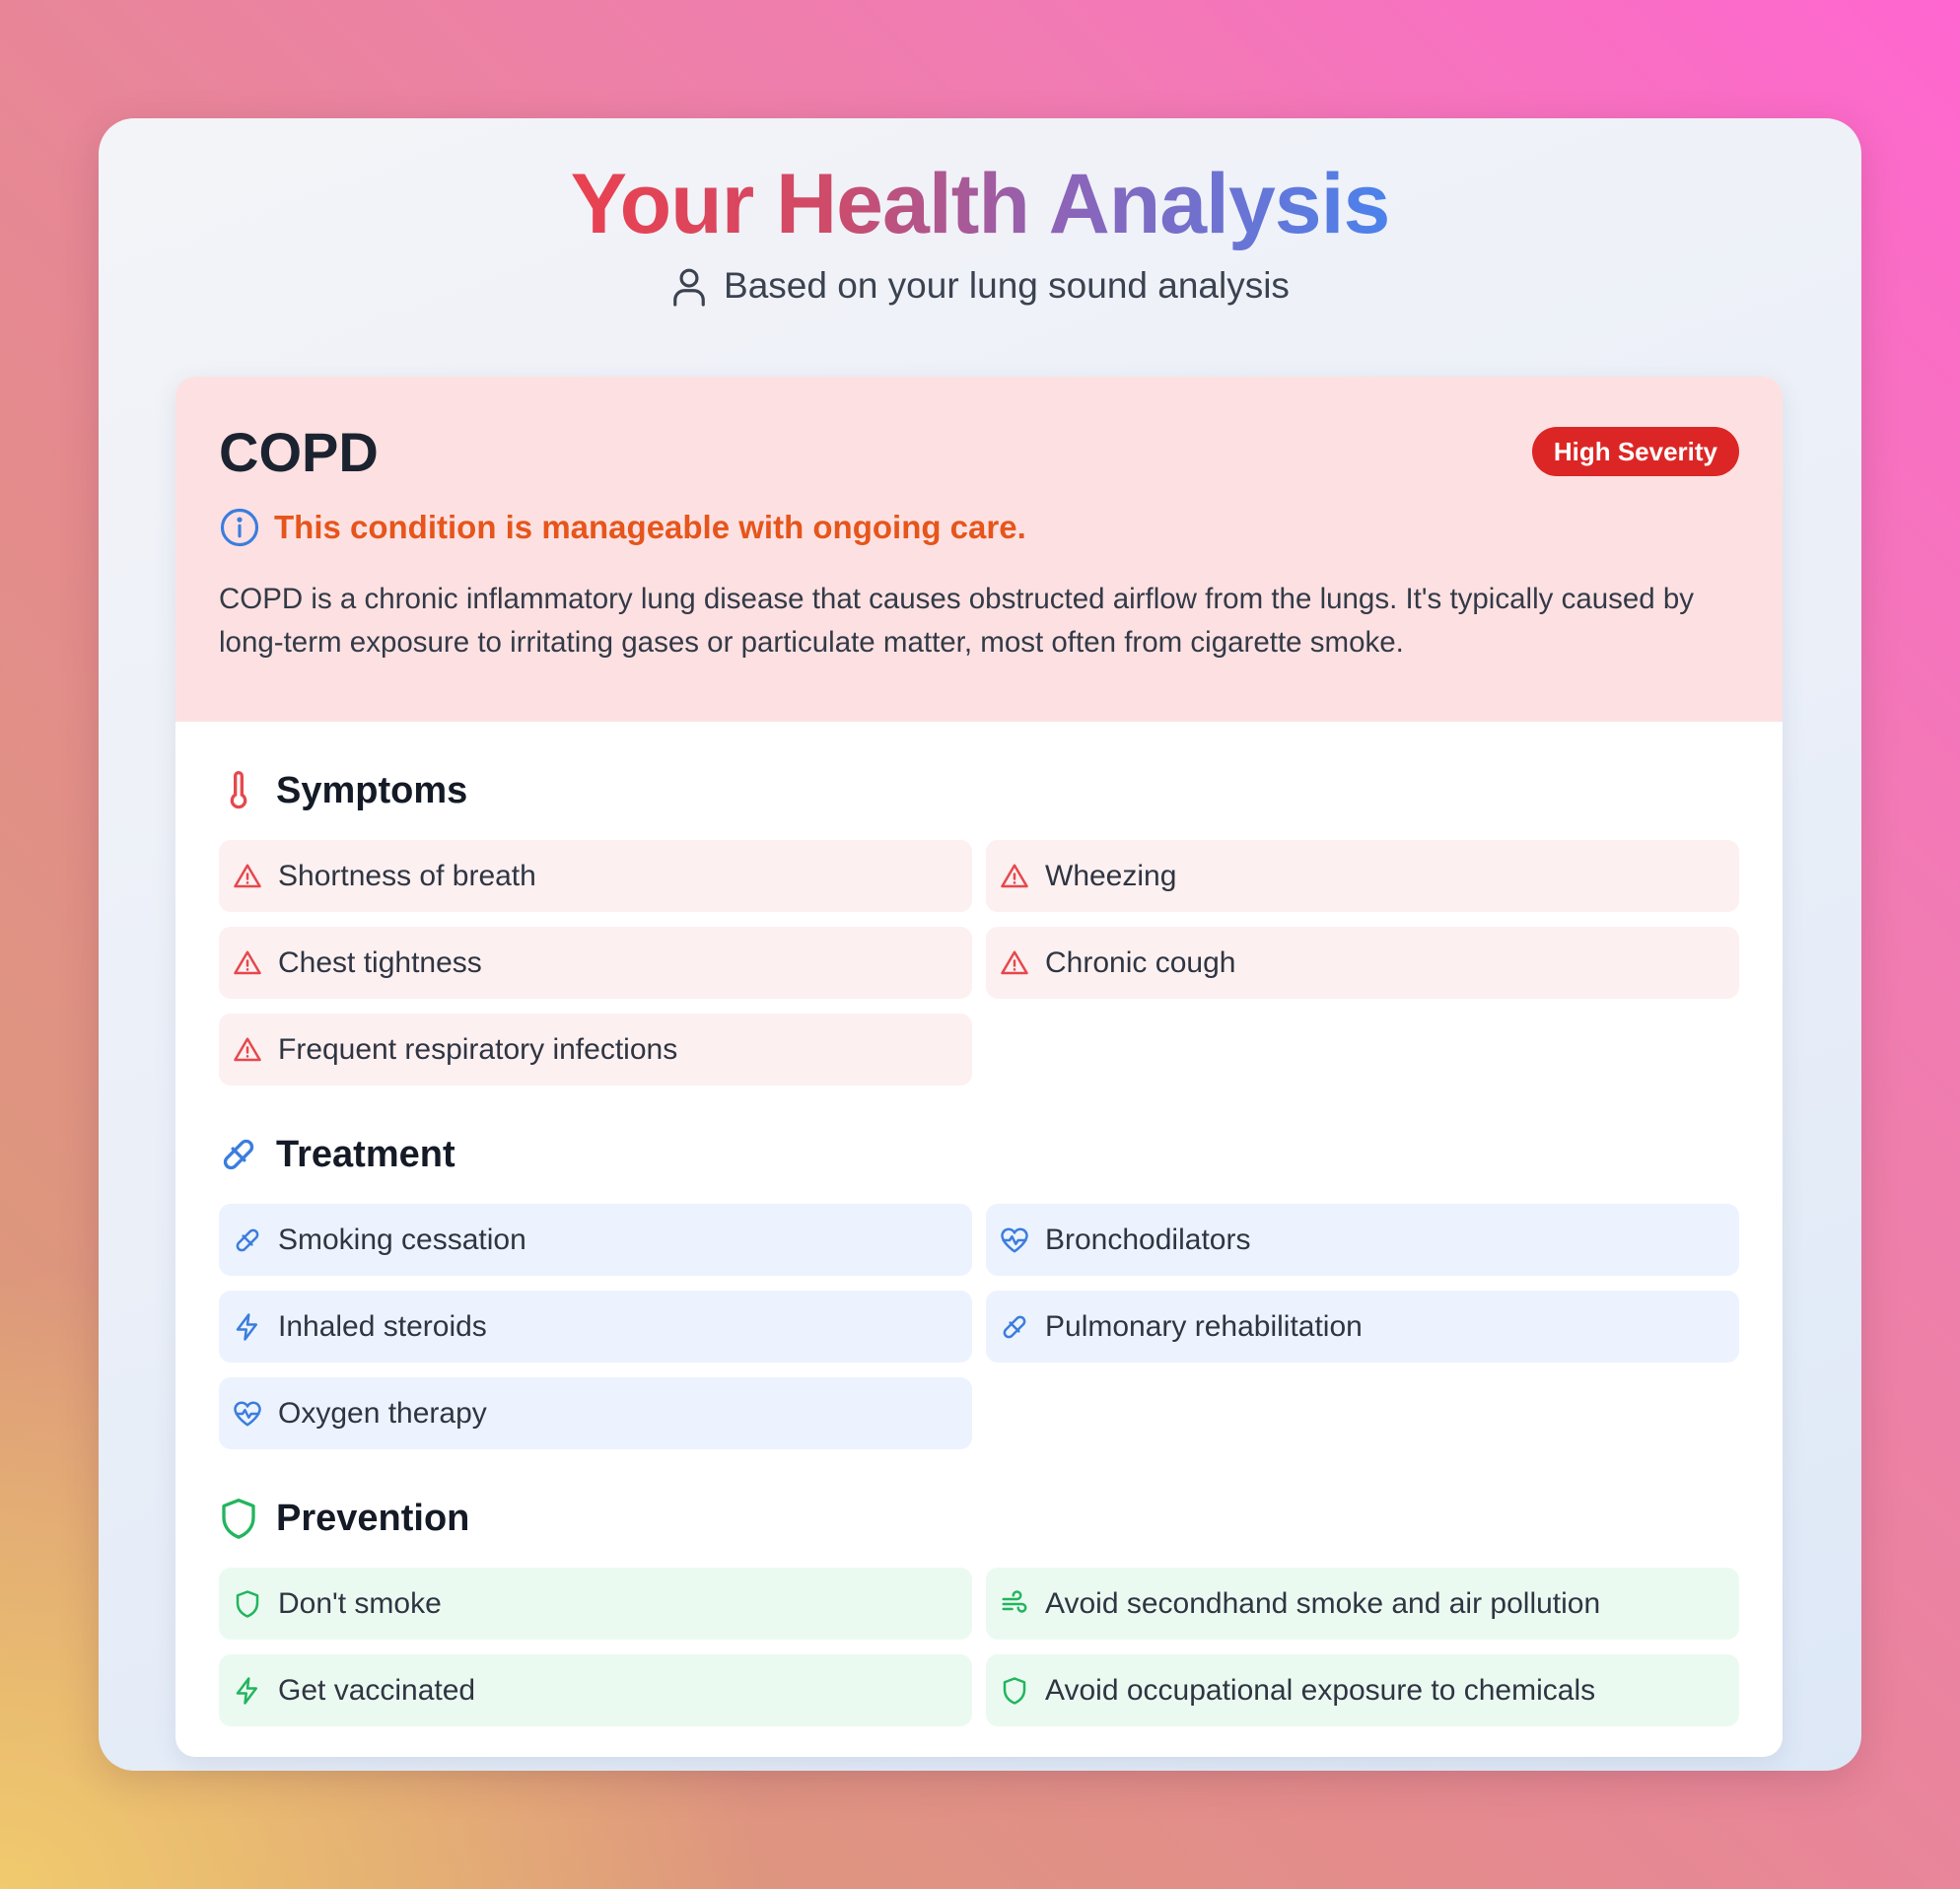  What do you see at coordinates (595, 1327) in the screenshot?
I see `treatment-item: Inhaled steroids` at bounding box center [595, 1327].